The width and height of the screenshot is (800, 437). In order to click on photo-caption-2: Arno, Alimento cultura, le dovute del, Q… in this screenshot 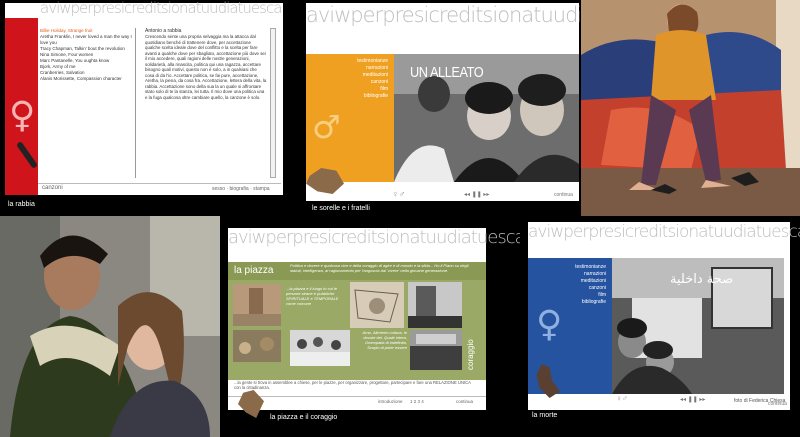, I will do `click(384, 340)`.